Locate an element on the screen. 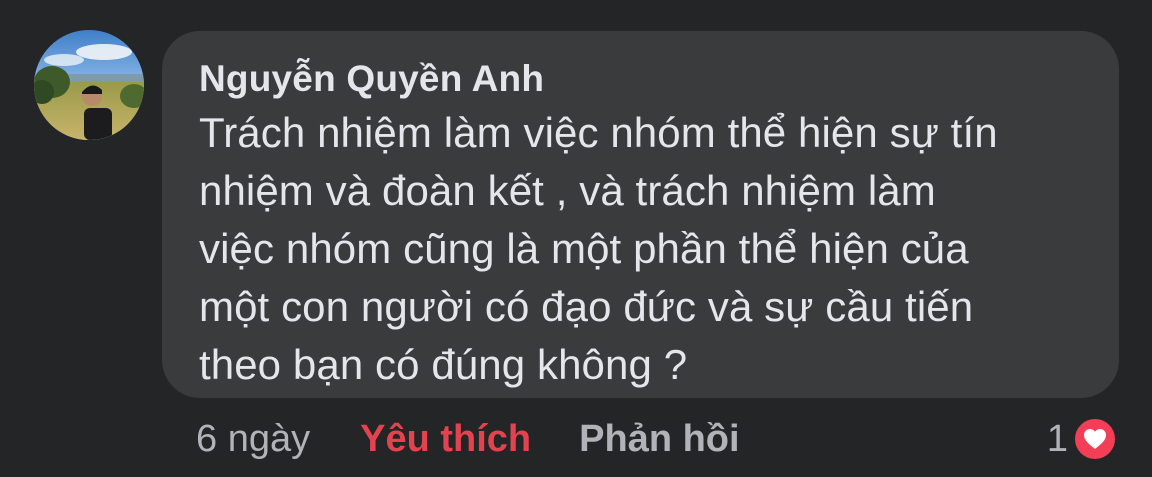 The width and height of the screenshot is (1152, 477). comment-author: Nguyễn Quyền Anh is located at coordinates (641, 79).